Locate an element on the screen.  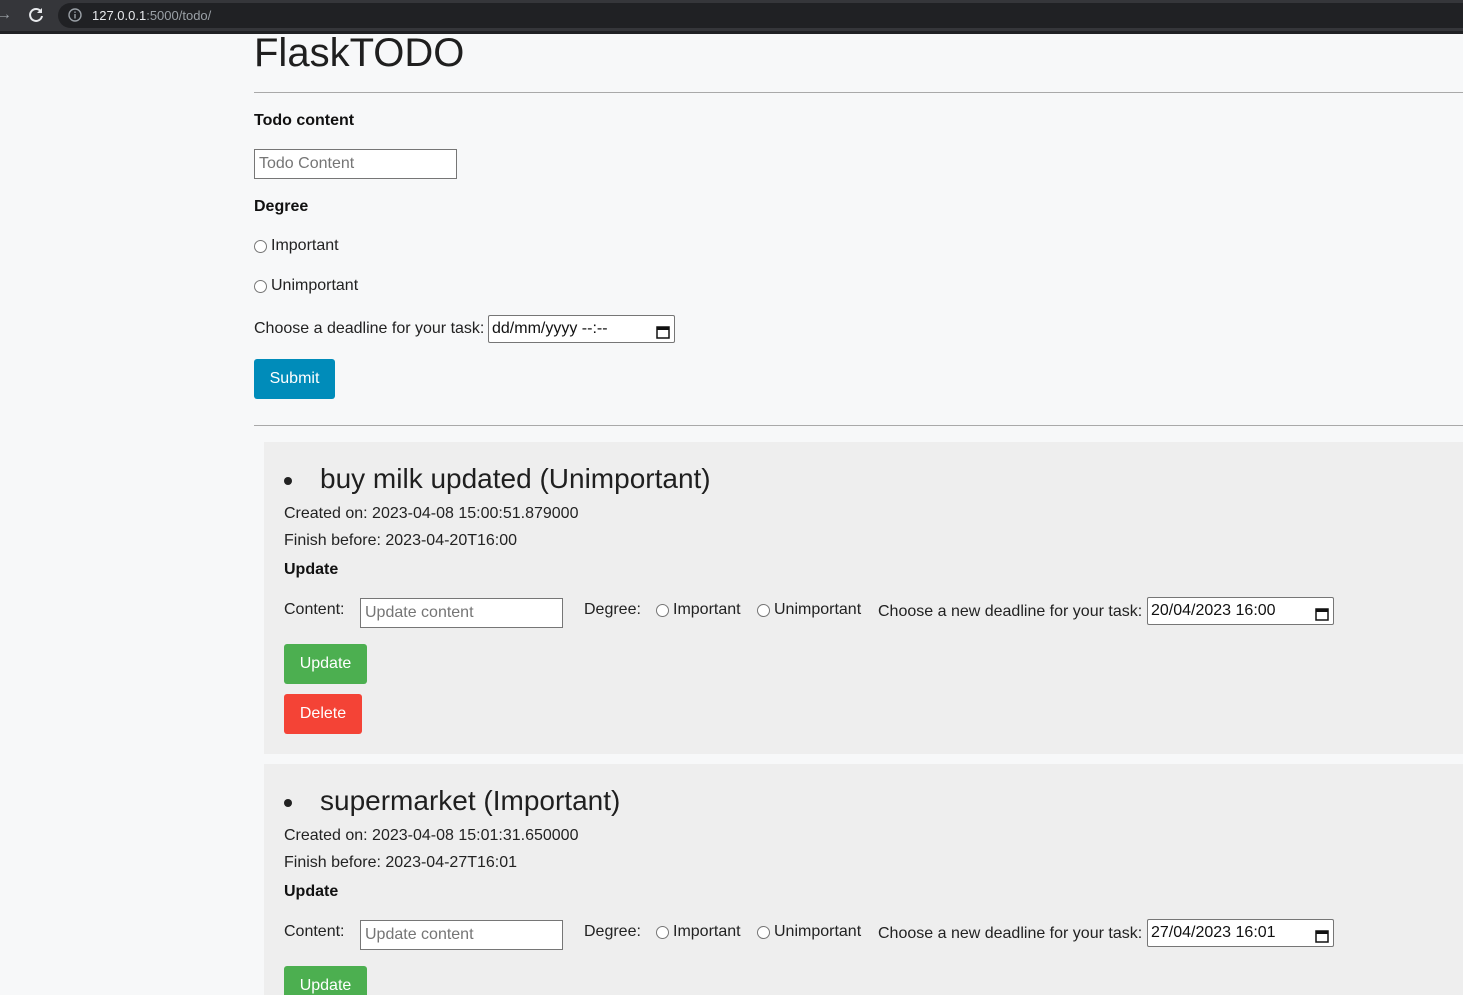
new-deadline-input: 20/04/2023 16:00 is located at coordinates (1240, 611).